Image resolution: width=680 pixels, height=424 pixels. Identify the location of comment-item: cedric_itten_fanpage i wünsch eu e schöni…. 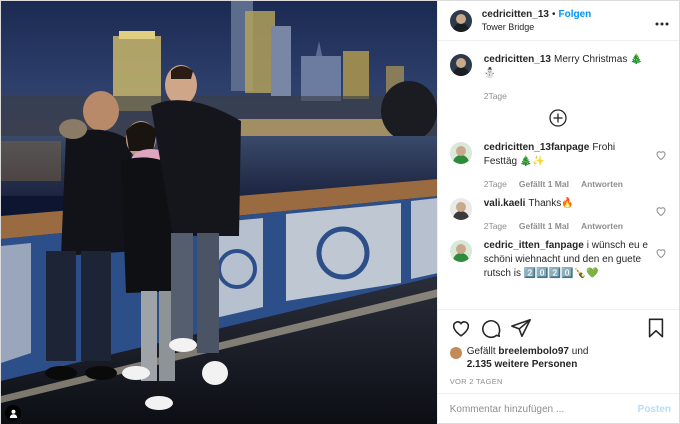
(558, 260).